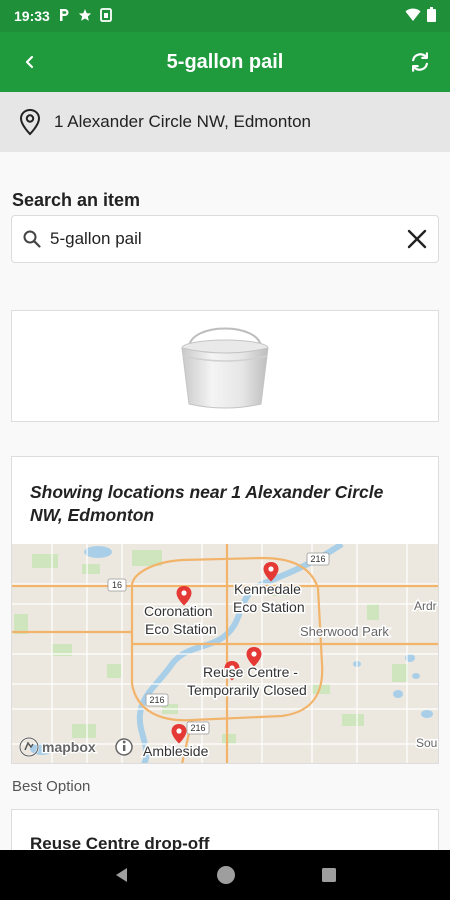 This screenshot has height=900, width=450. I want to click on status-bar: 19:33, so click(225, 16).